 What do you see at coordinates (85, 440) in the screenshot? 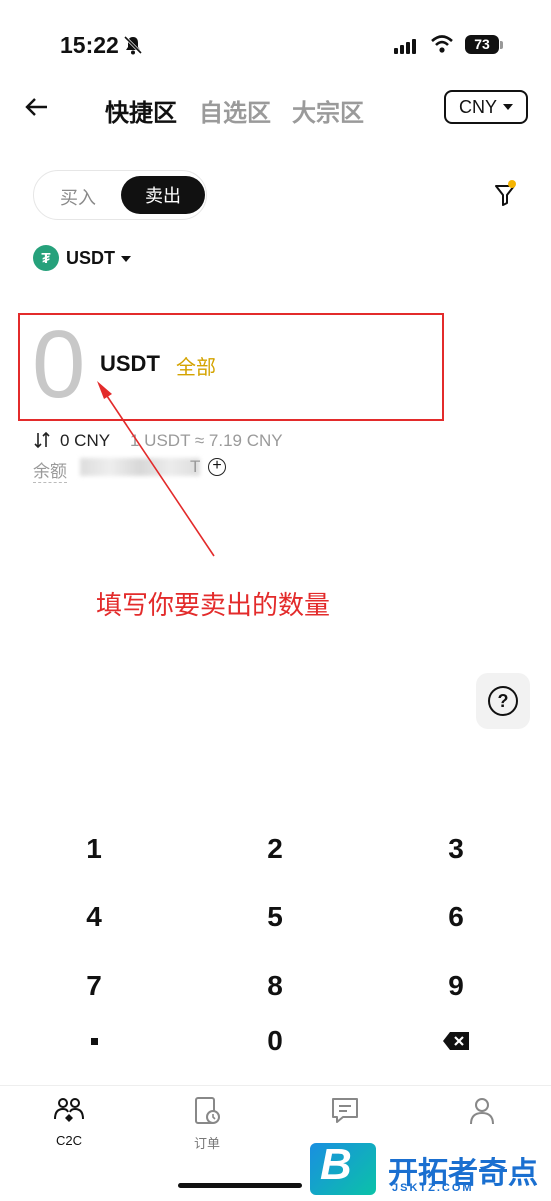
I see `converted-amount: 0 CNY` at bounding box center [85, 440].